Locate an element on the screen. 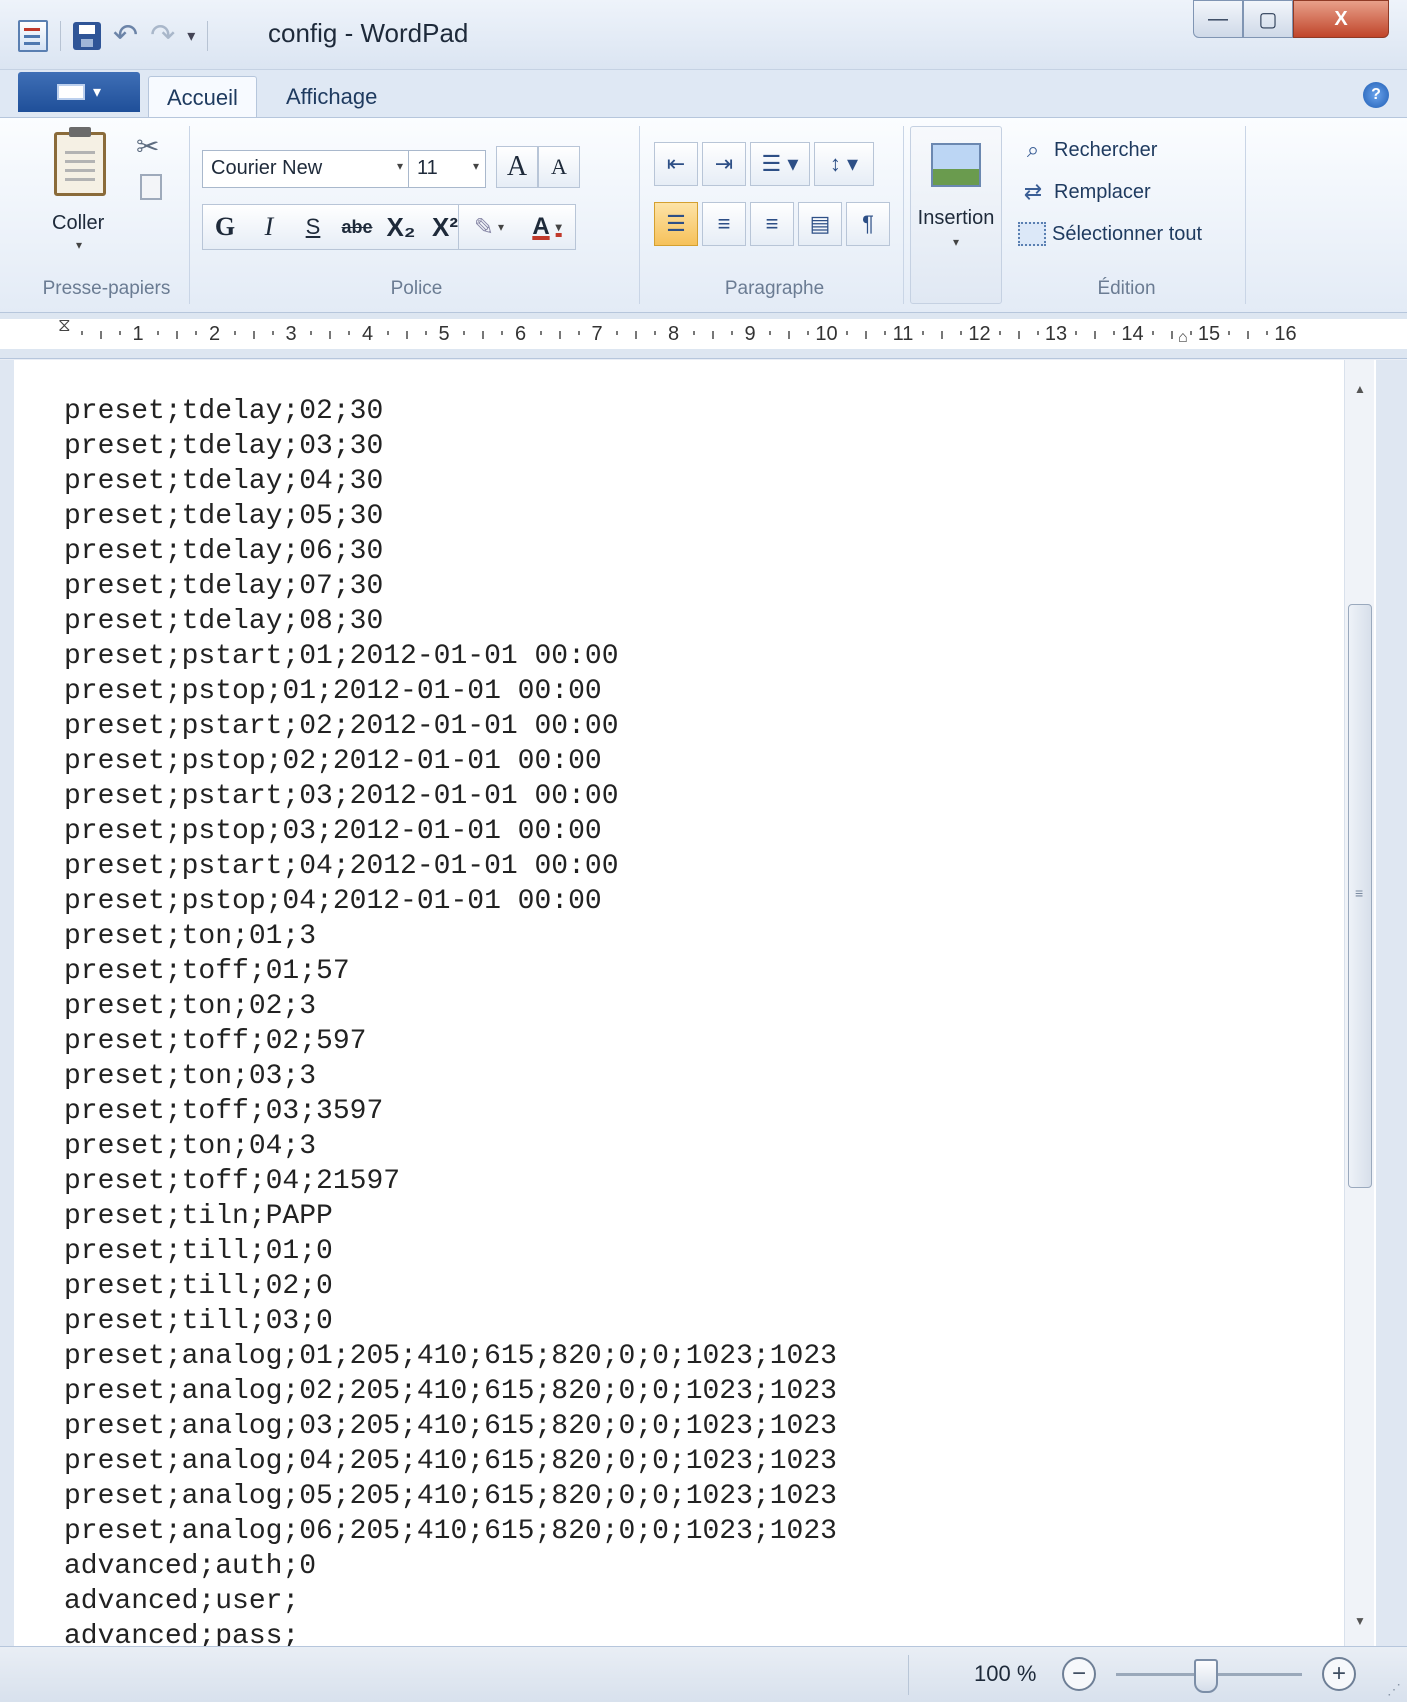  quick-access-toolbar: ↶ ↷ ▾ is located at coordinates (113, 36).